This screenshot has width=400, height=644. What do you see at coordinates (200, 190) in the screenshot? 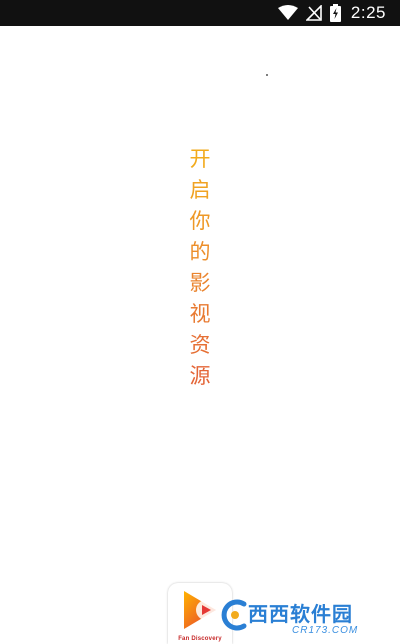
I see `slogan-char: 启` at bounding box center [200, 190].